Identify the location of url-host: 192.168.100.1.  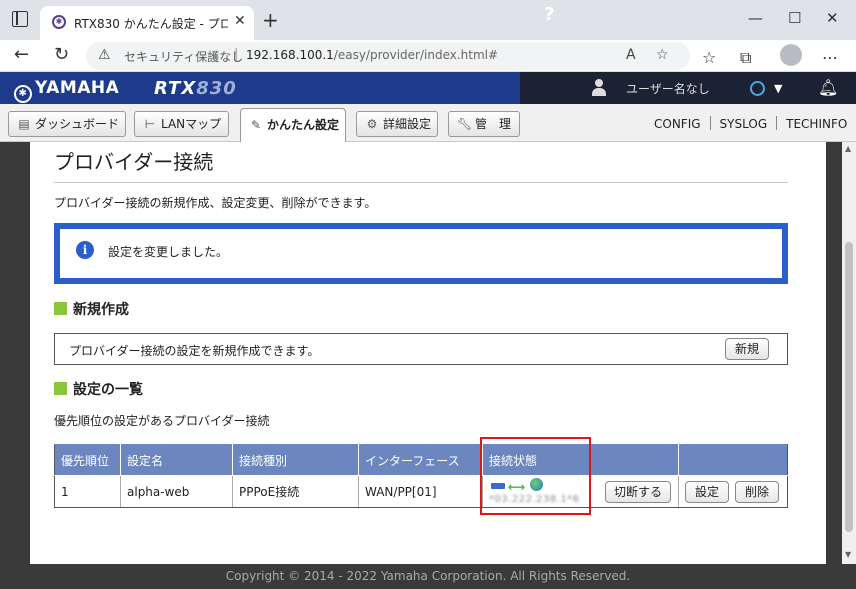
(290, 55).